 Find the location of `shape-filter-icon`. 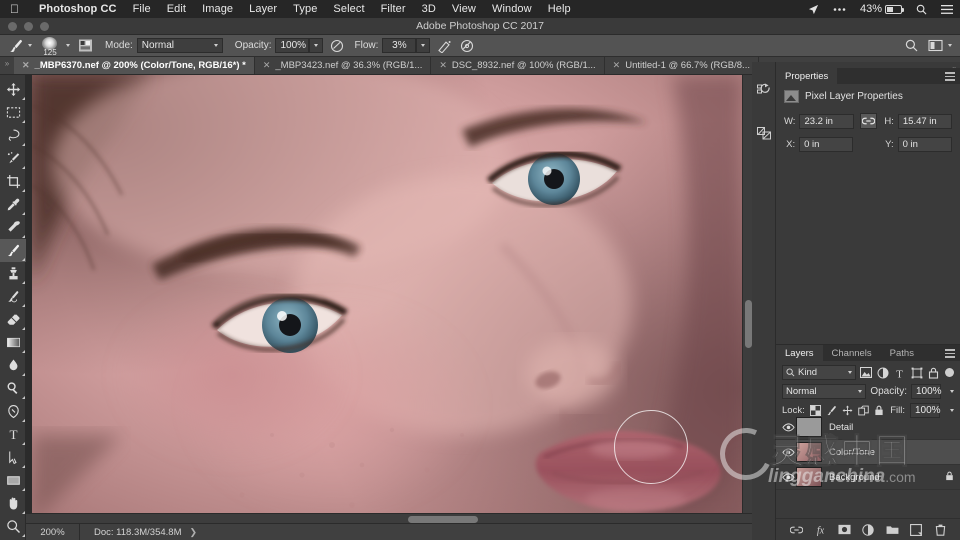

shape-filter-icon is located at coordinates (916, 373).